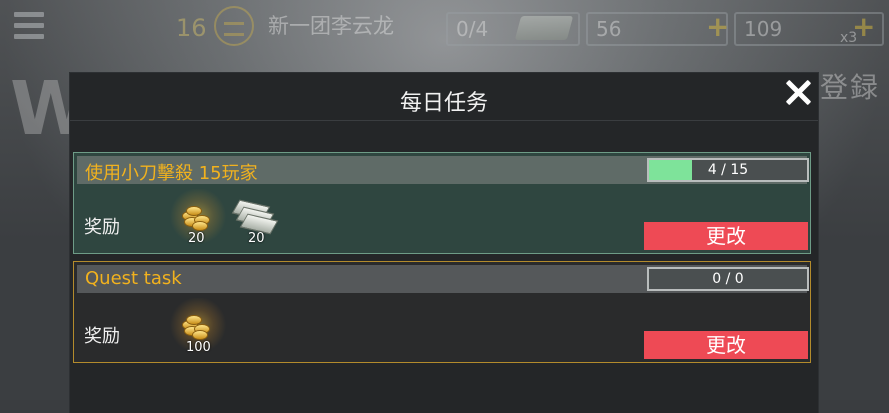  Describe the element at coordinates (763, 29) in the screenshot. I see `xp-count: 109` at that location.